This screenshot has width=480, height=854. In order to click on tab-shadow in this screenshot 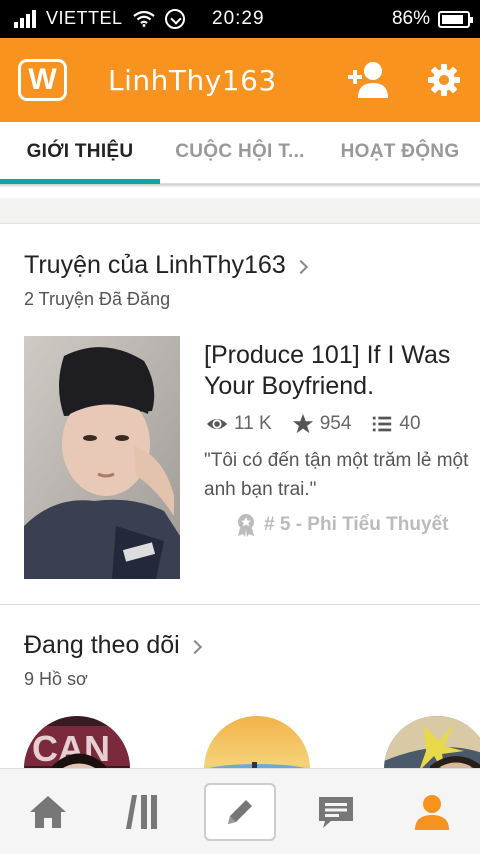, I will do `click(240, 186)`.